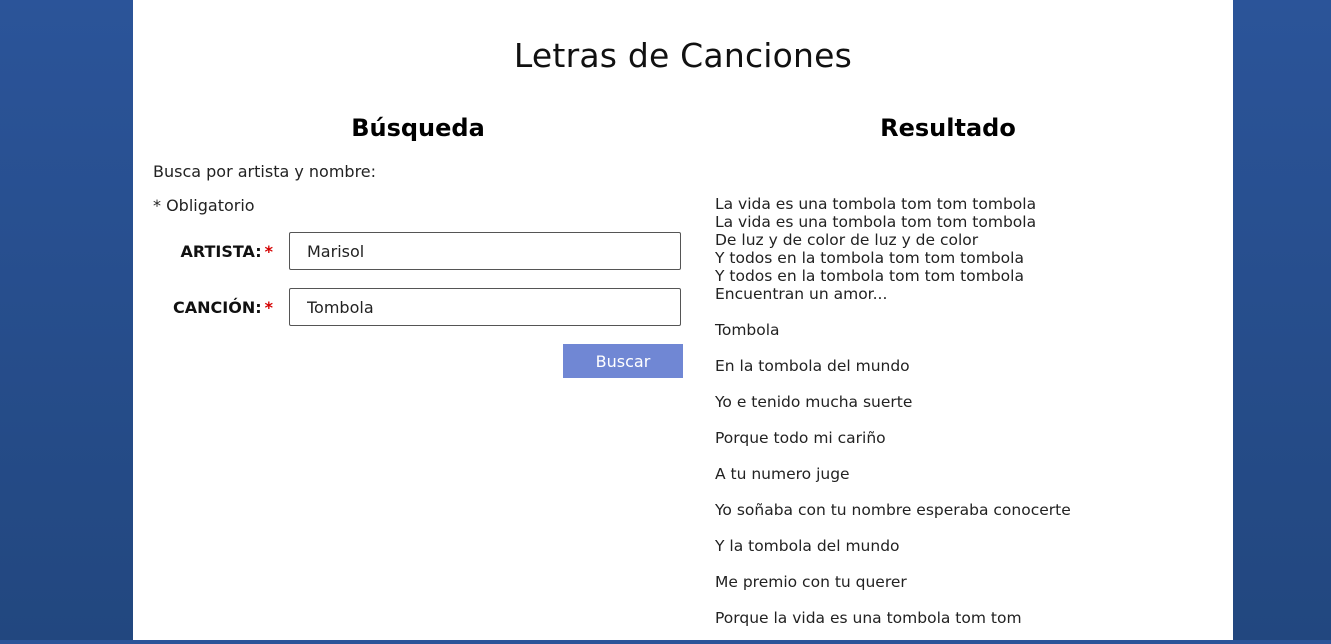 This screenshot has width=1331, height=644. What do you see at coordinates (623, 361) in the screenshot?
I see `search-button: Buscar` at bounding box center [623, 361].